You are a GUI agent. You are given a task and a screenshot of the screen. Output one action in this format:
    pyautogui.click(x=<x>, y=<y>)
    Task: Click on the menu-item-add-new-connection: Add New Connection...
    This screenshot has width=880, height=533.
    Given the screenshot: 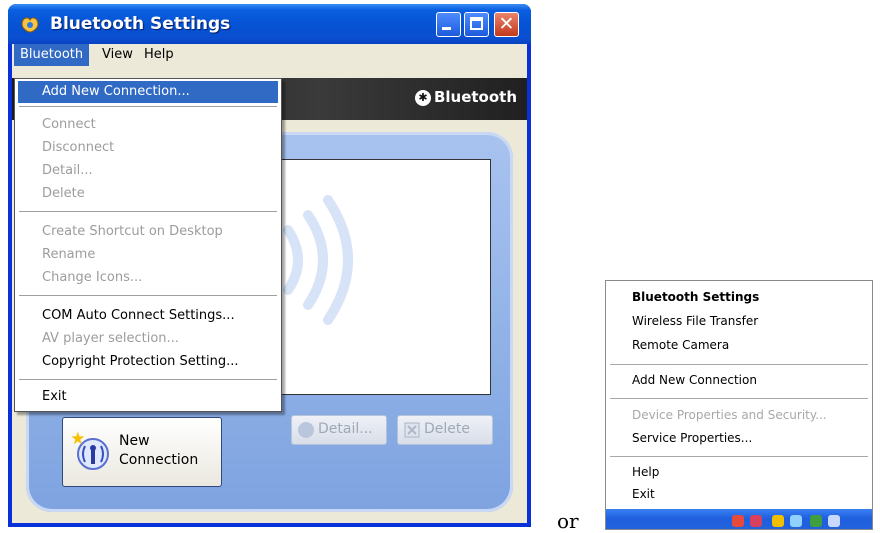 What is the action you would take?
    pyautogui.click(x=148, y=92)
    